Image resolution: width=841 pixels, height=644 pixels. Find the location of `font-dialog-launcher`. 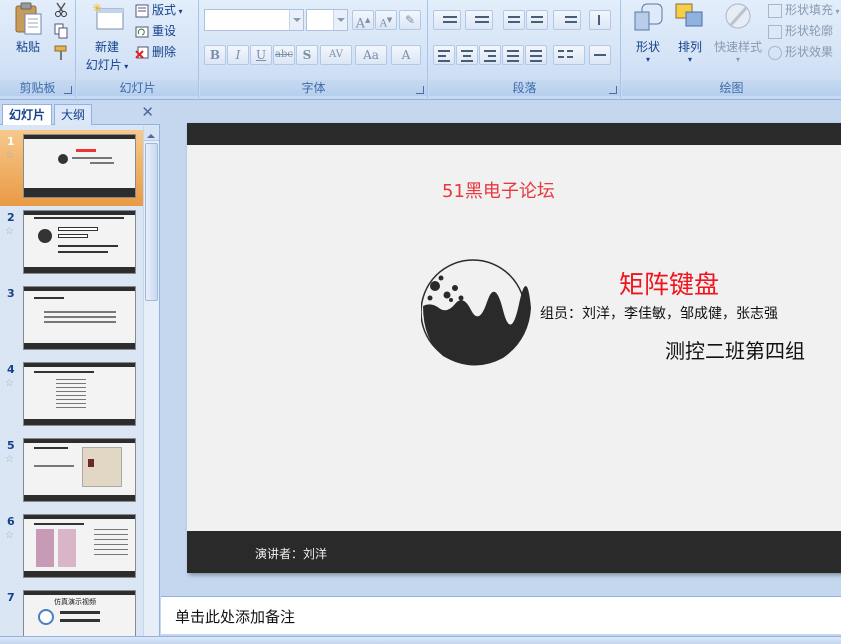

font-dialog-launcher is located at coordinates (420, 90).